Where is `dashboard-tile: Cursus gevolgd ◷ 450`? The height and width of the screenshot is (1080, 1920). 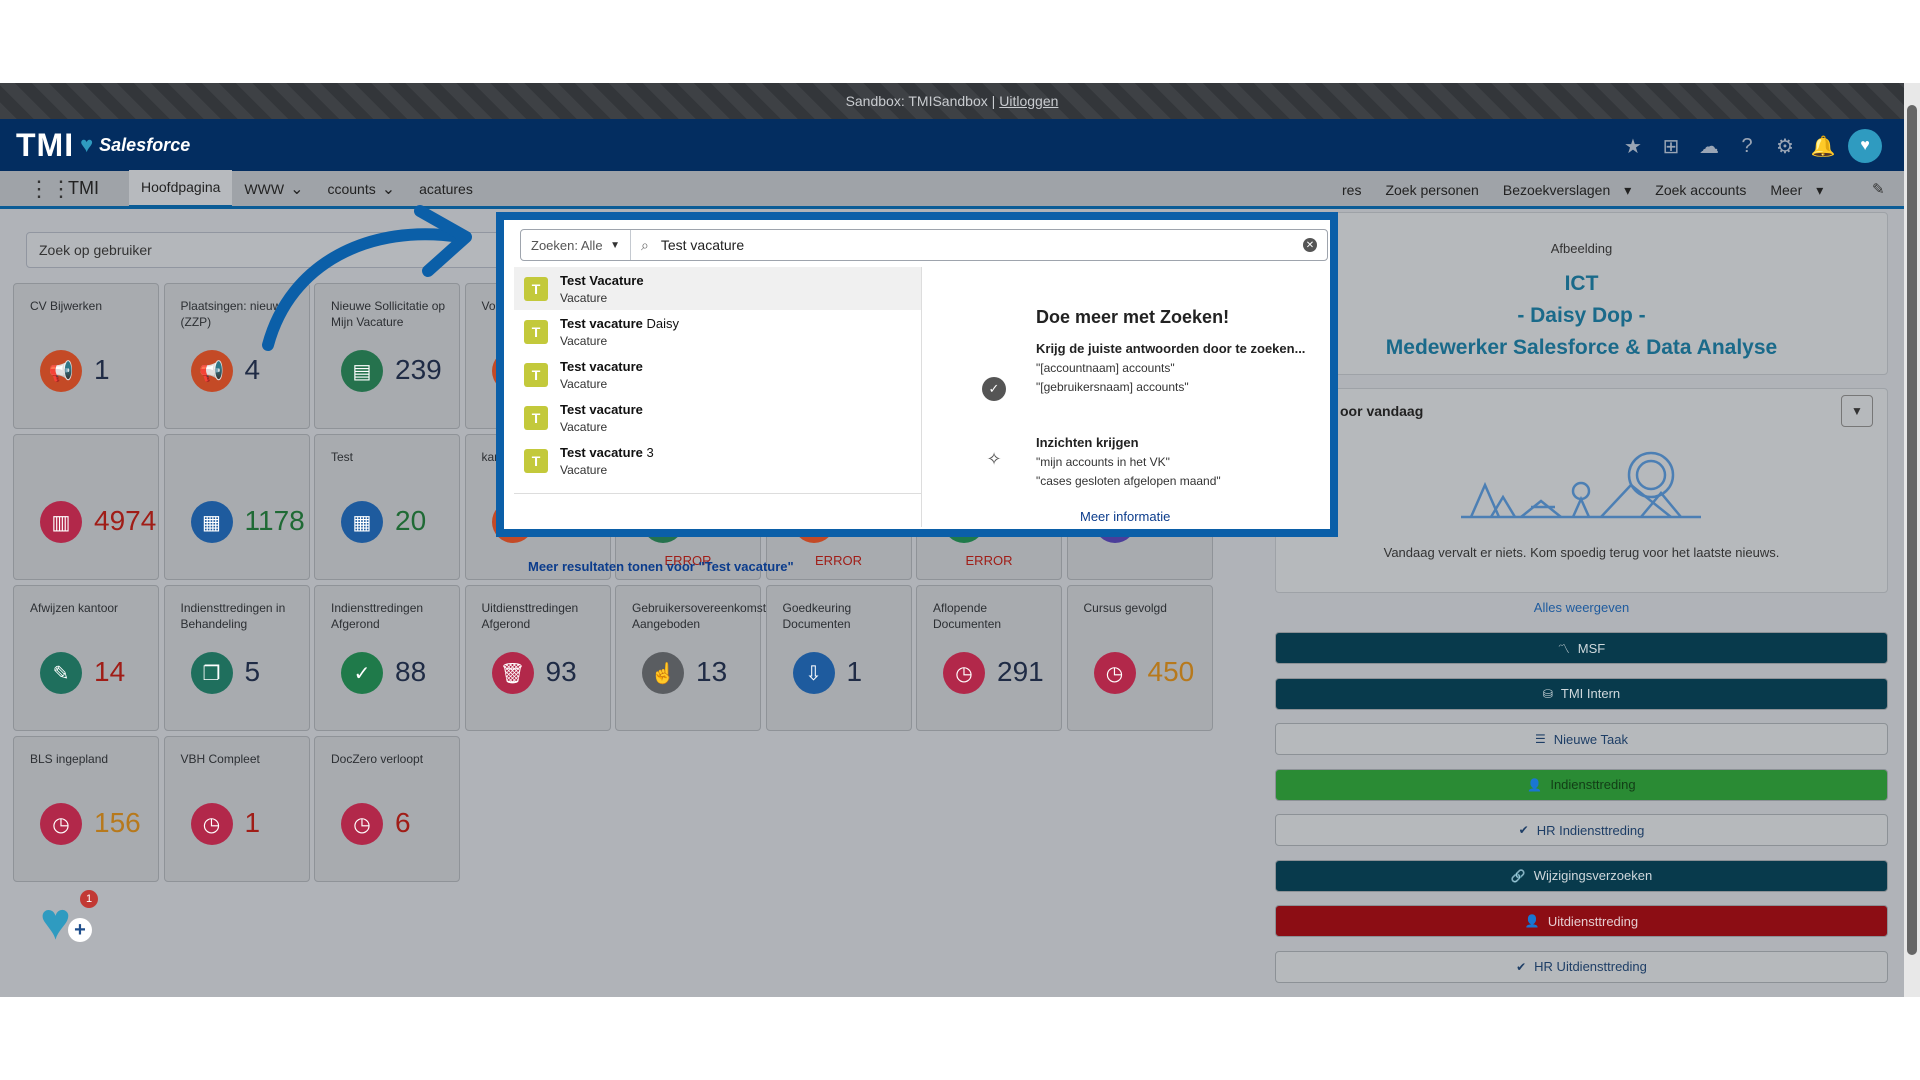 dashboard-tile: Cursus gevolgd ◷ 450 is located at coordinates (1139, 658).